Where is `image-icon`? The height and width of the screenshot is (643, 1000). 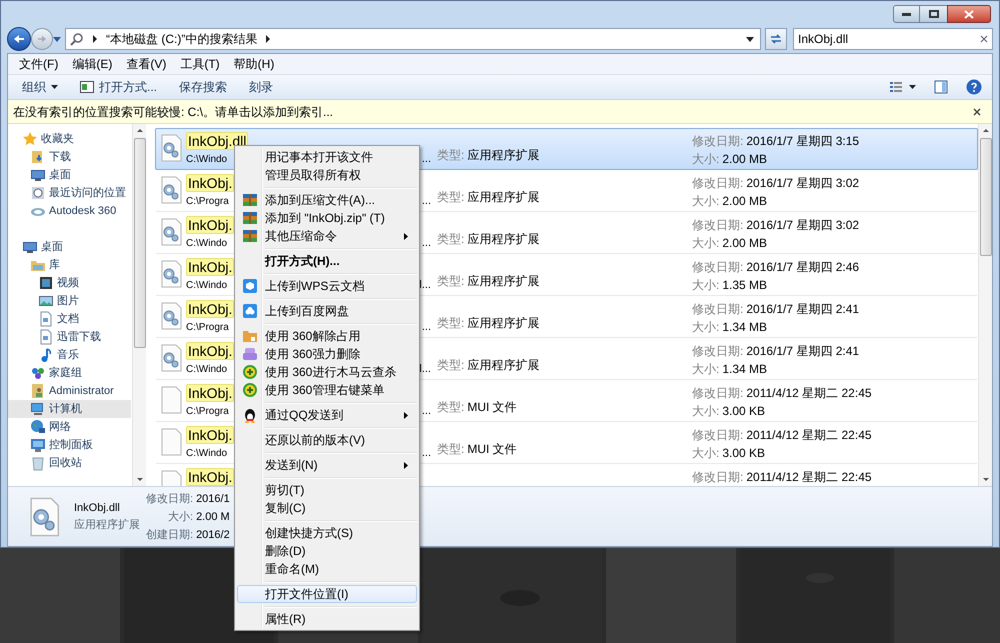 image-icon is located at coordinates (46, 301).